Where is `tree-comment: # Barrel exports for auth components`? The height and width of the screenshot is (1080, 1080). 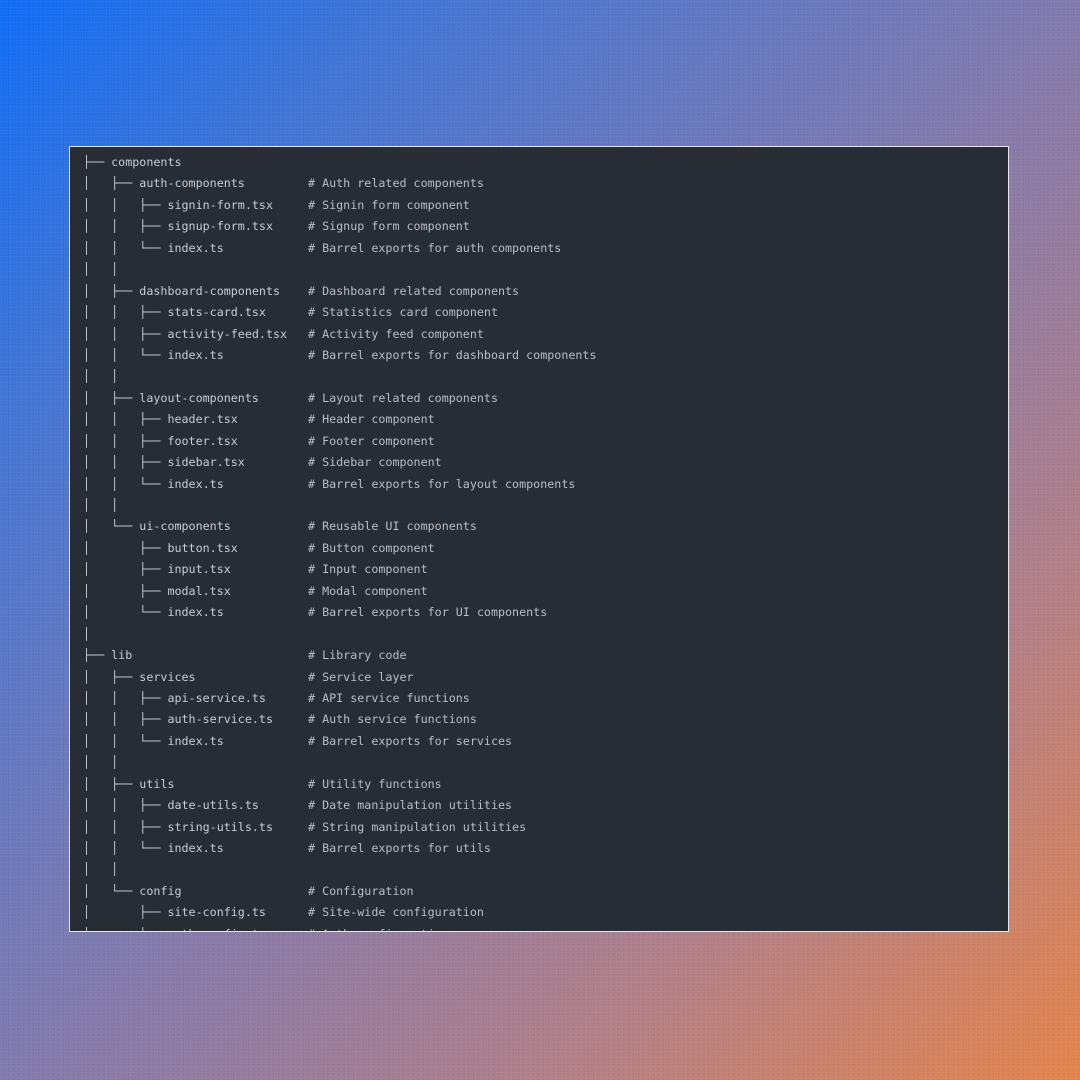 tree-comment: # Barrel exports for auth components is located at coordinates (435, 247).